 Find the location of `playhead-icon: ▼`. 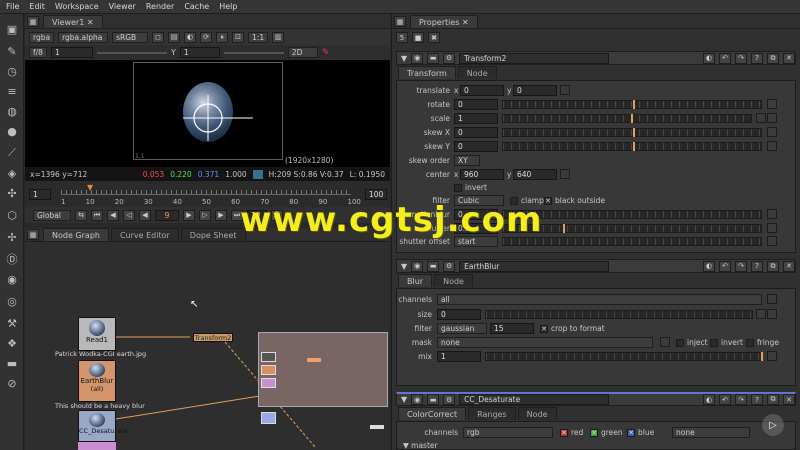

playhead-icon: ▼ is located at coordinates (90, 187).